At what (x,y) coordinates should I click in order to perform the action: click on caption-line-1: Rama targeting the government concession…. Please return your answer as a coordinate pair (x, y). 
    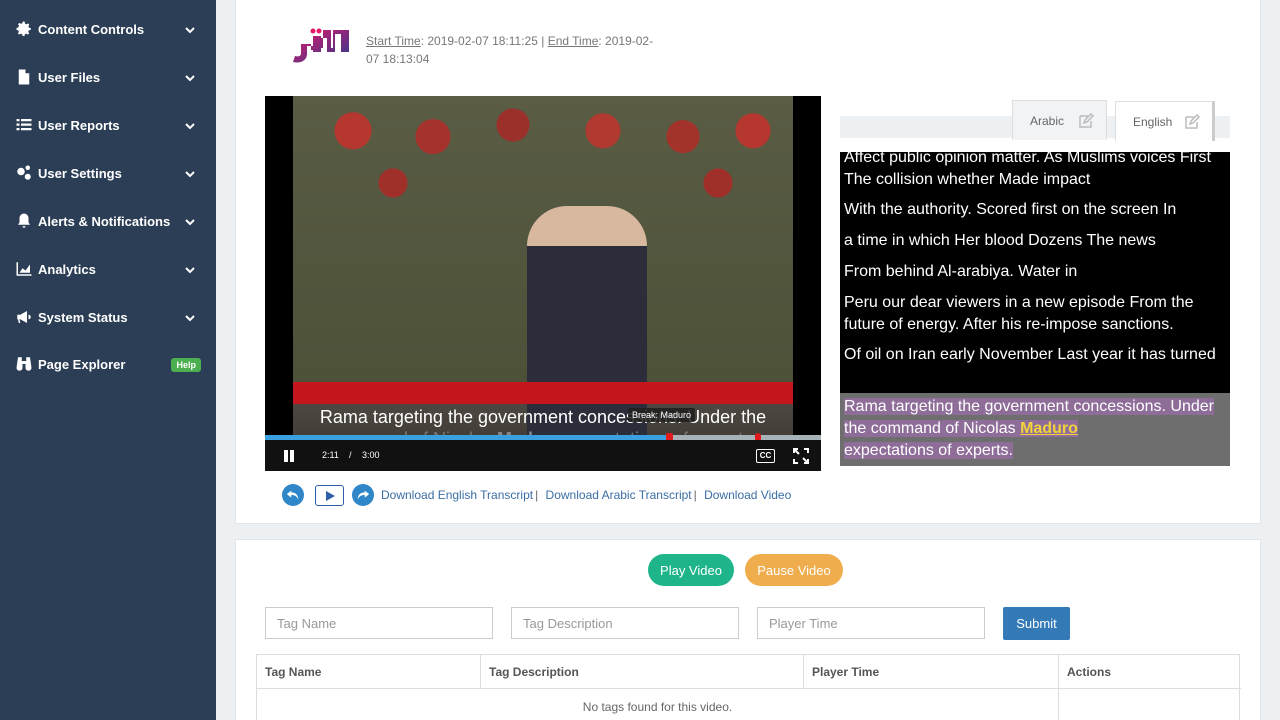
    Looking at the image, I should click on (543, 417).